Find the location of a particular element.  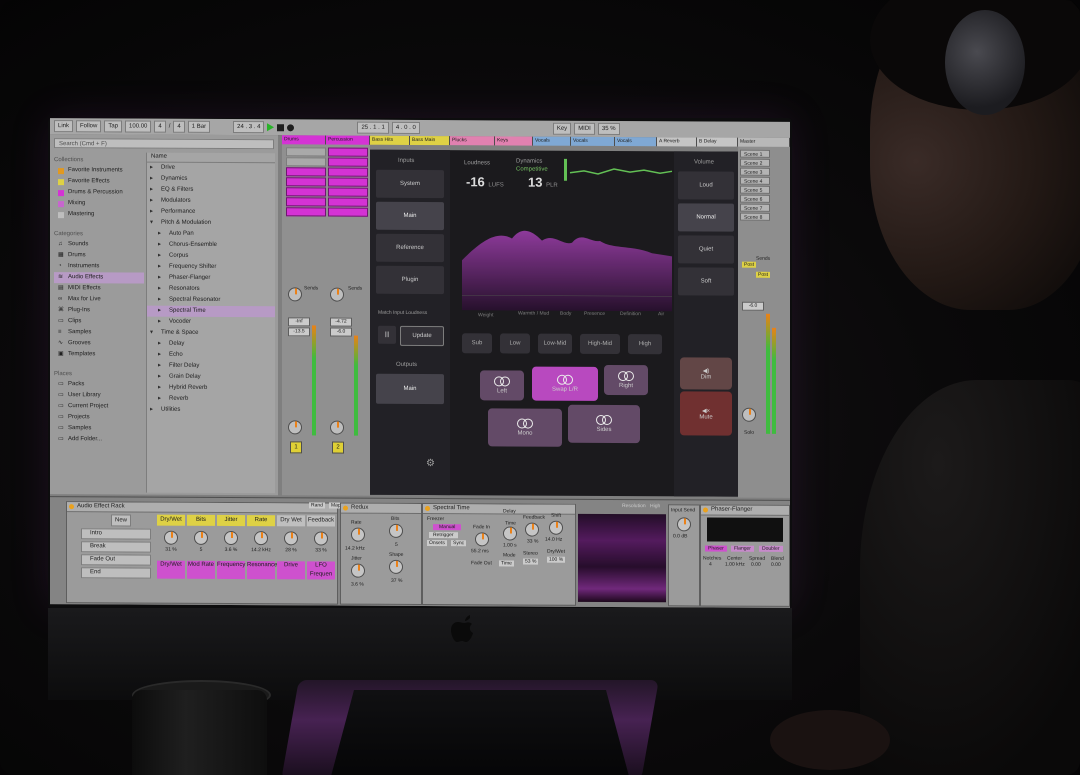

category-item-instruments: ◔ Instruments is located at coordinates (99, 266).